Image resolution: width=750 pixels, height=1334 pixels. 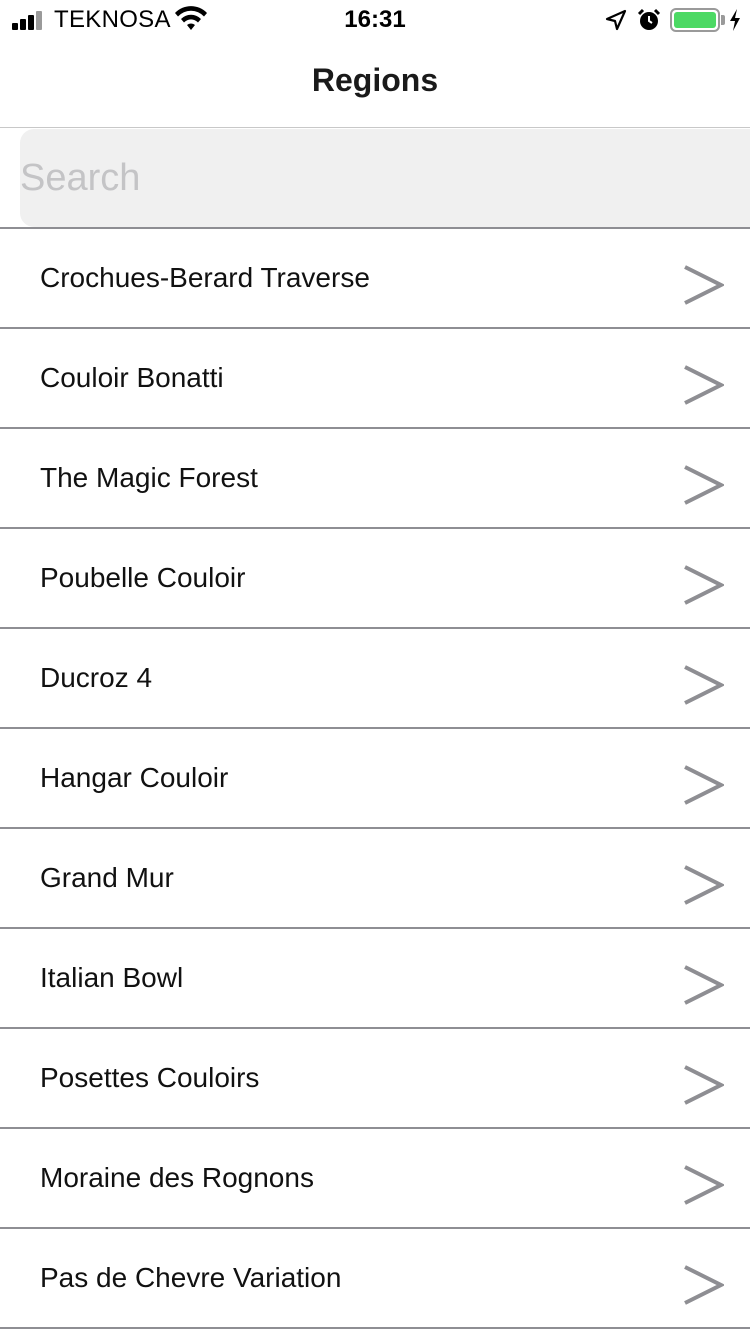 I want to click on list-item: Hangar Couloir, so click(x=375, y=779).